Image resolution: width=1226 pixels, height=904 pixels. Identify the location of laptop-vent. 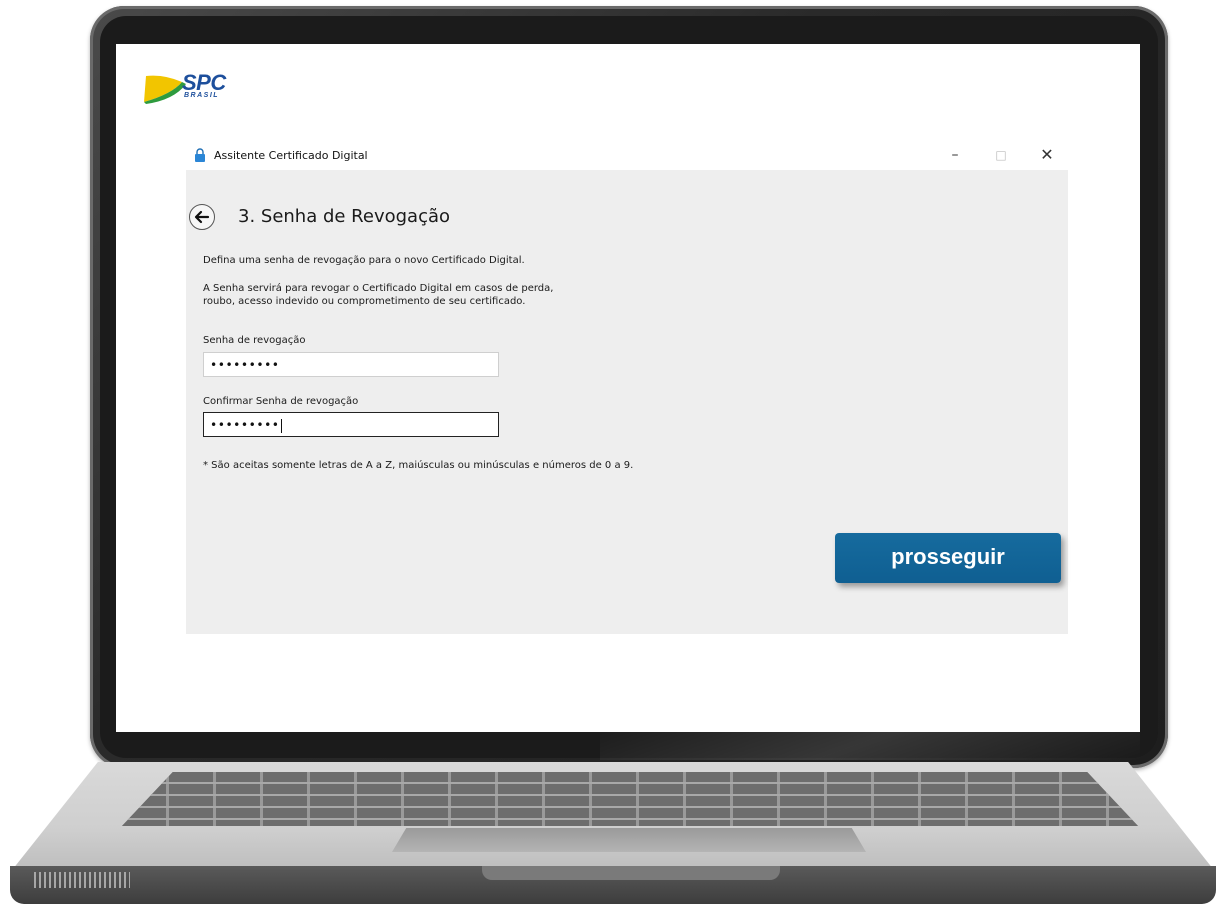
(82, 880).